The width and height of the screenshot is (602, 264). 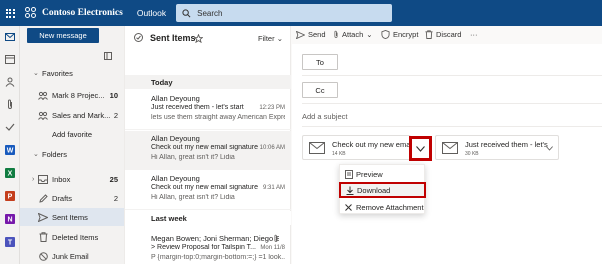 I want to click on attachment-icon, so click(x=276, y=238).